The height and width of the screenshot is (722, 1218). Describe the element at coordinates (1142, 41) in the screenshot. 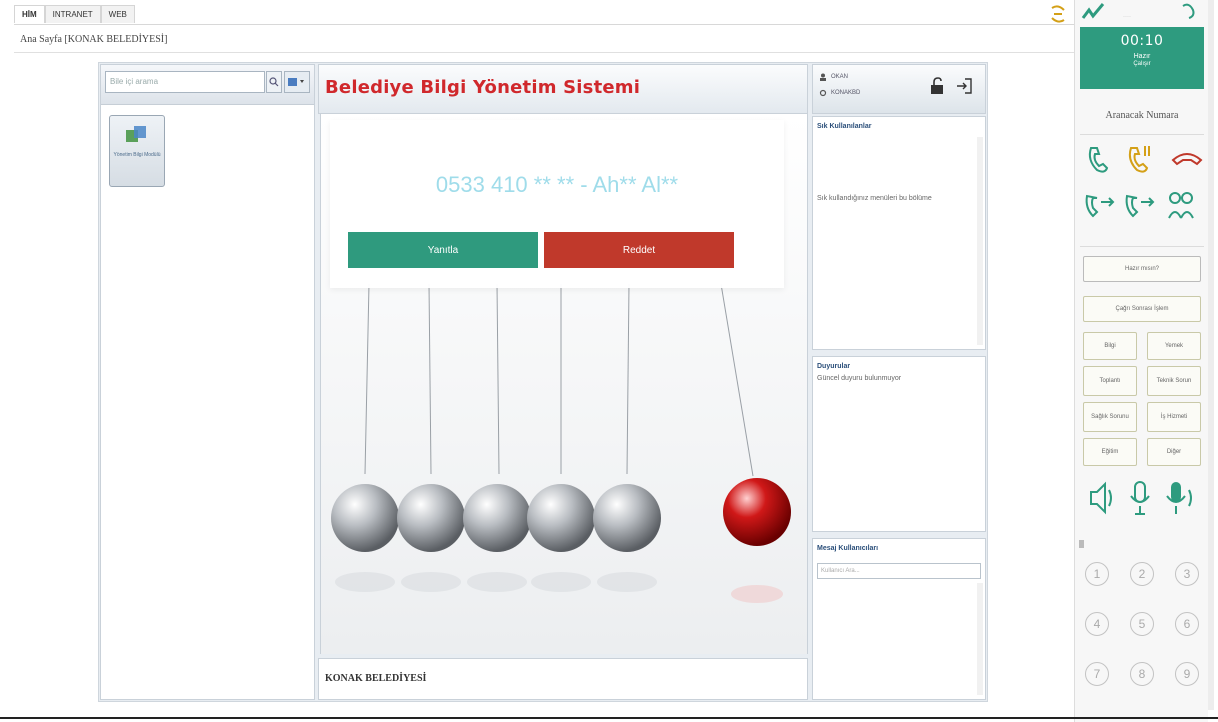

I see `call-timer: 00:10` at that location.